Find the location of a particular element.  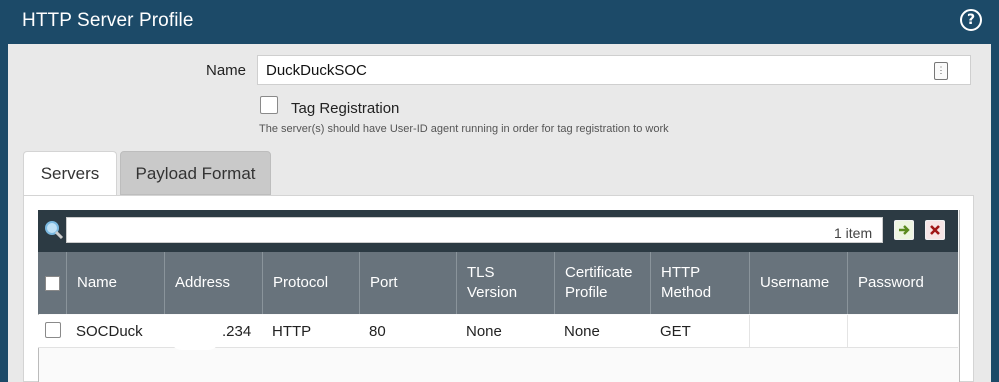

cell-address: .234 is located at coordinates (237, 331).